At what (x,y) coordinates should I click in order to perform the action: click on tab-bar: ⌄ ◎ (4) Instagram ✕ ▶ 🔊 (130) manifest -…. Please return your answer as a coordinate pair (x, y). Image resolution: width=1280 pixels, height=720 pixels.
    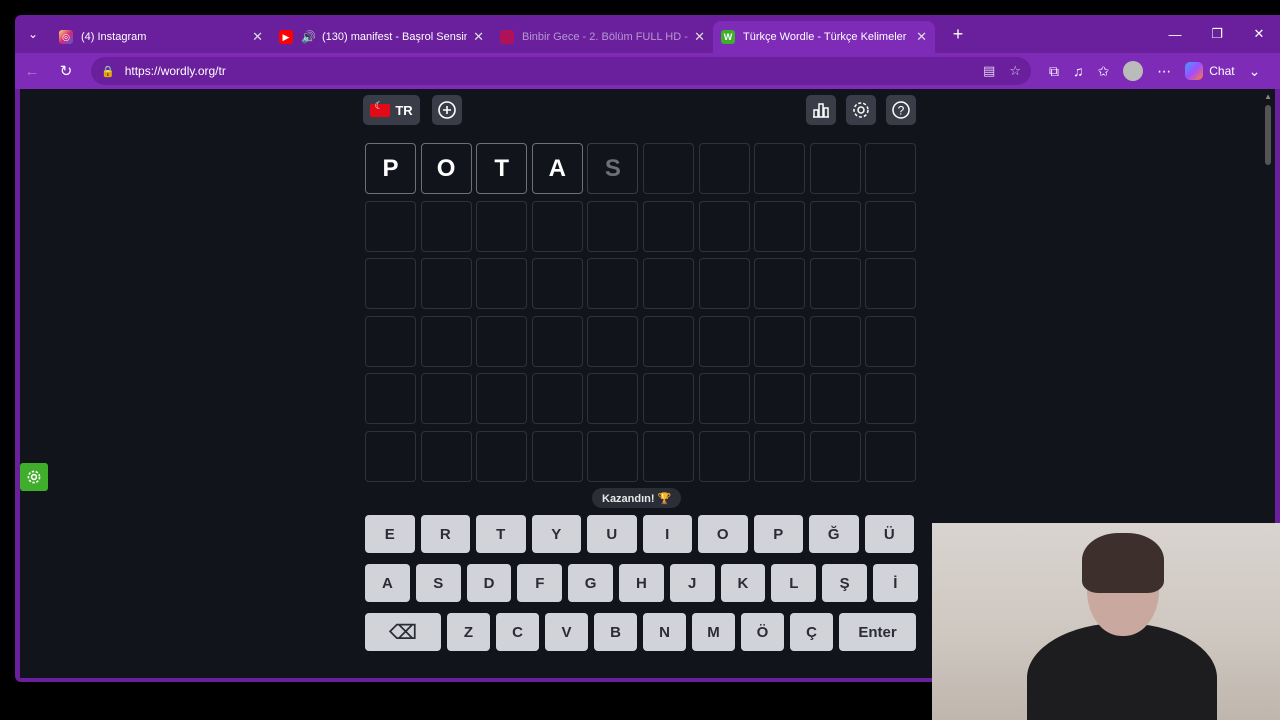
    Looking at the image, I should click on (647, 34).